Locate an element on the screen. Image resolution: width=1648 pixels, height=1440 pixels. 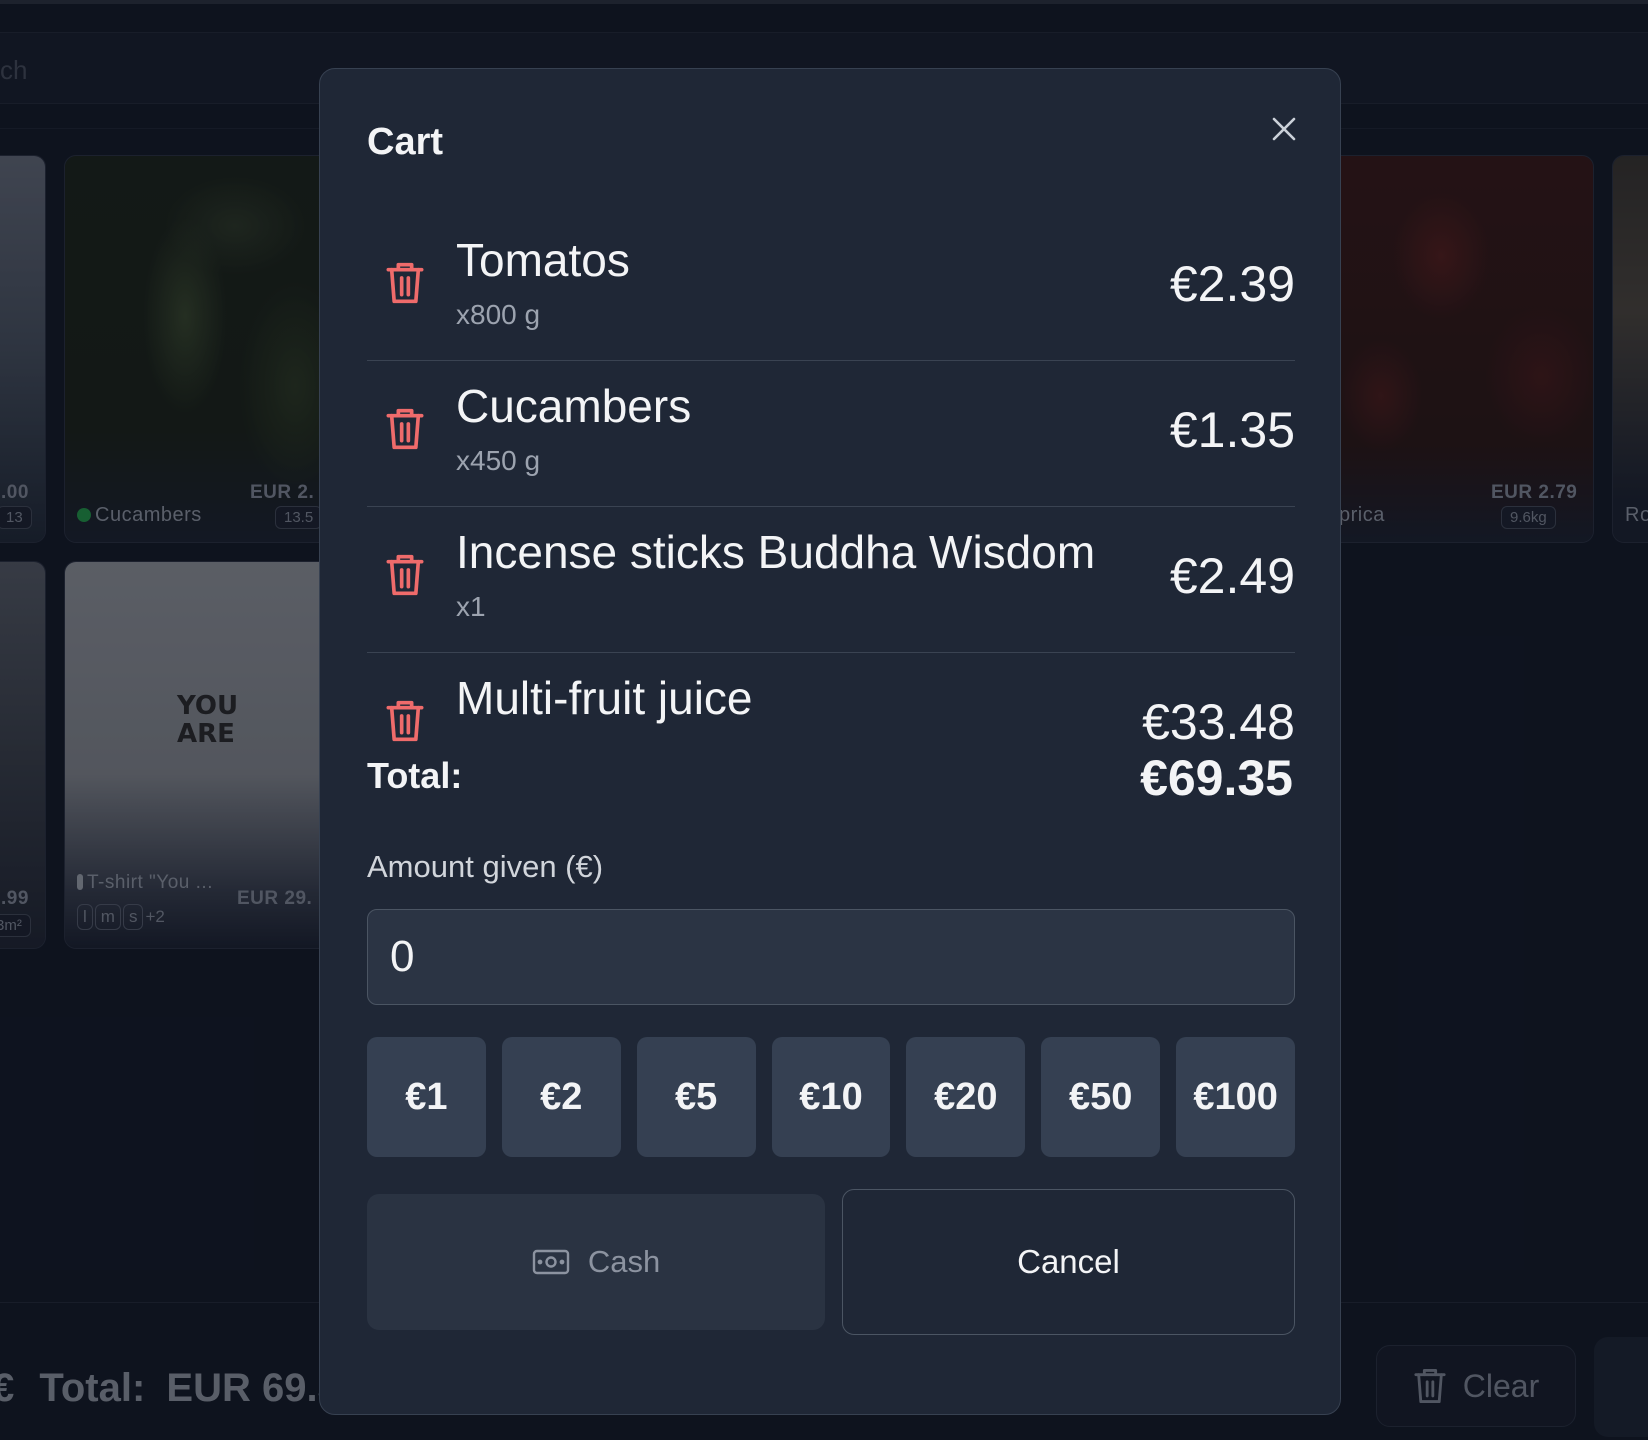
item-price: €33.48 is located at coordinates (1218, 722).